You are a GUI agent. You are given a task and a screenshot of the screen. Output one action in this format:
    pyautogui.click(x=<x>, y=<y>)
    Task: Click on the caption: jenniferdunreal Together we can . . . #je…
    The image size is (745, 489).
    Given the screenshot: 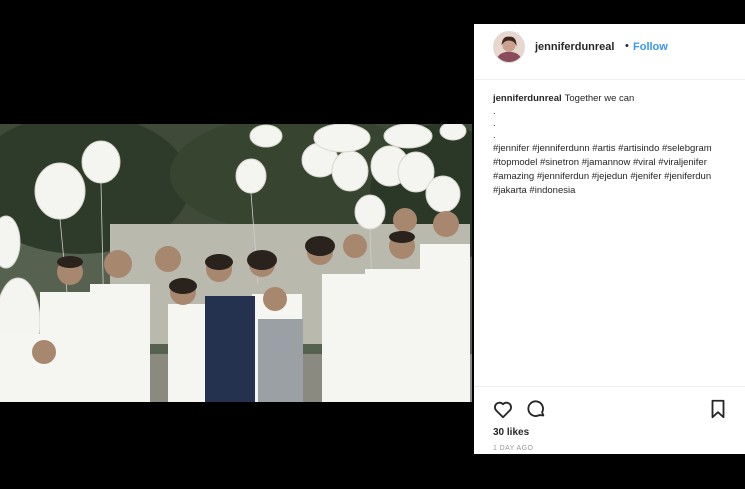 What is the action you would take?
    pyautogui.click(x=609, y=145)
    